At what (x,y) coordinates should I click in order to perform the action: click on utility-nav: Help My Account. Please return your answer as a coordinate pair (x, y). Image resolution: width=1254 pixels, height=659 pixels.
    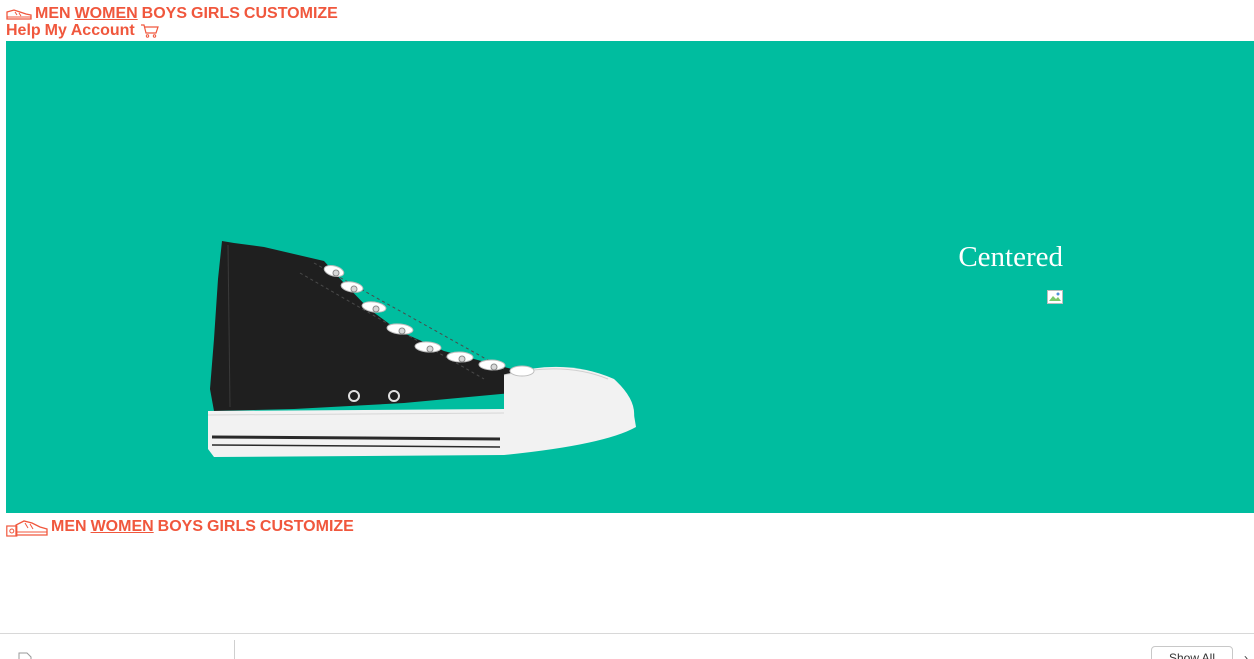
    Looking at the image, I should click on (83, 31).